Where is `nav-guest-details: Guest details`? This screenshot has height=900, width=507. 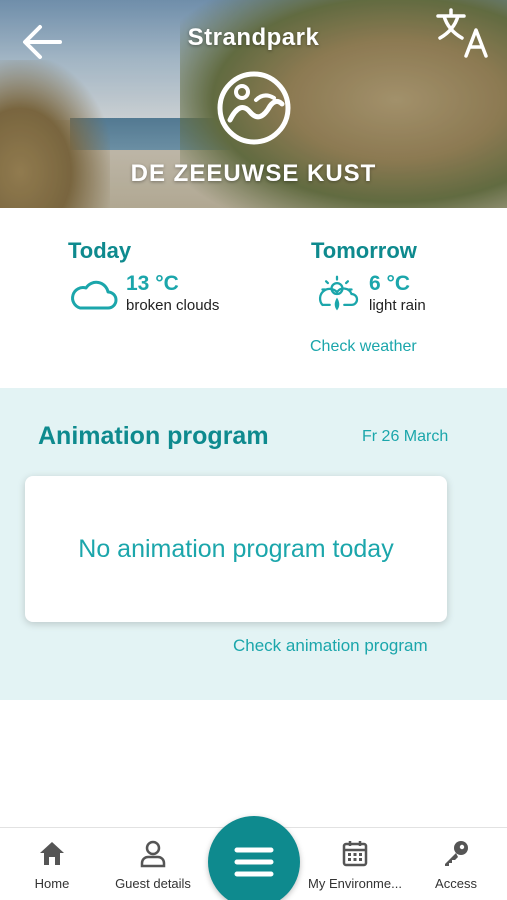
nav-guest-details: Guest details is located at coordinates (153, 864).